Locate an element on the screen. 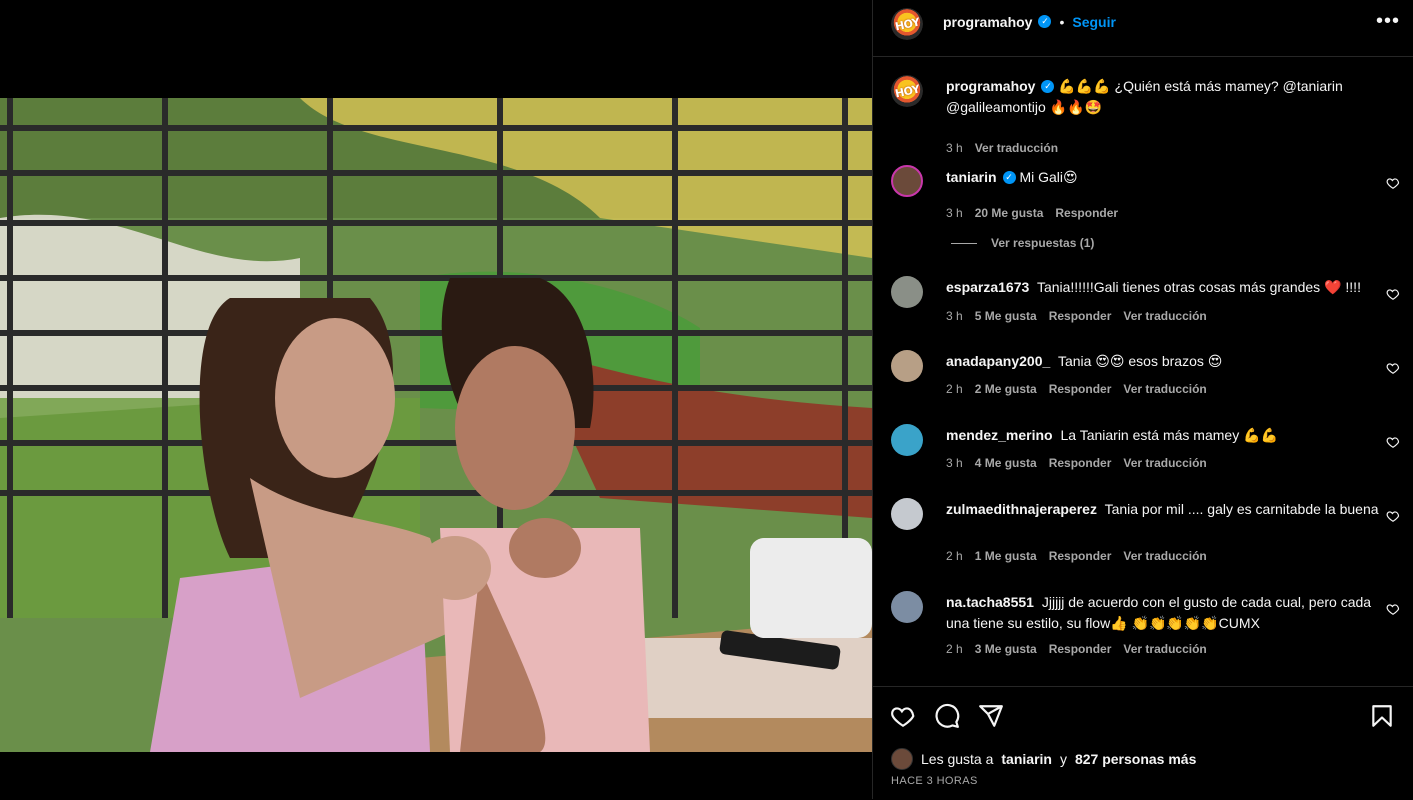  comment-meta: 3 h 4 Me gusta Responder Ver traducción is located at coordinates (1076, 463).